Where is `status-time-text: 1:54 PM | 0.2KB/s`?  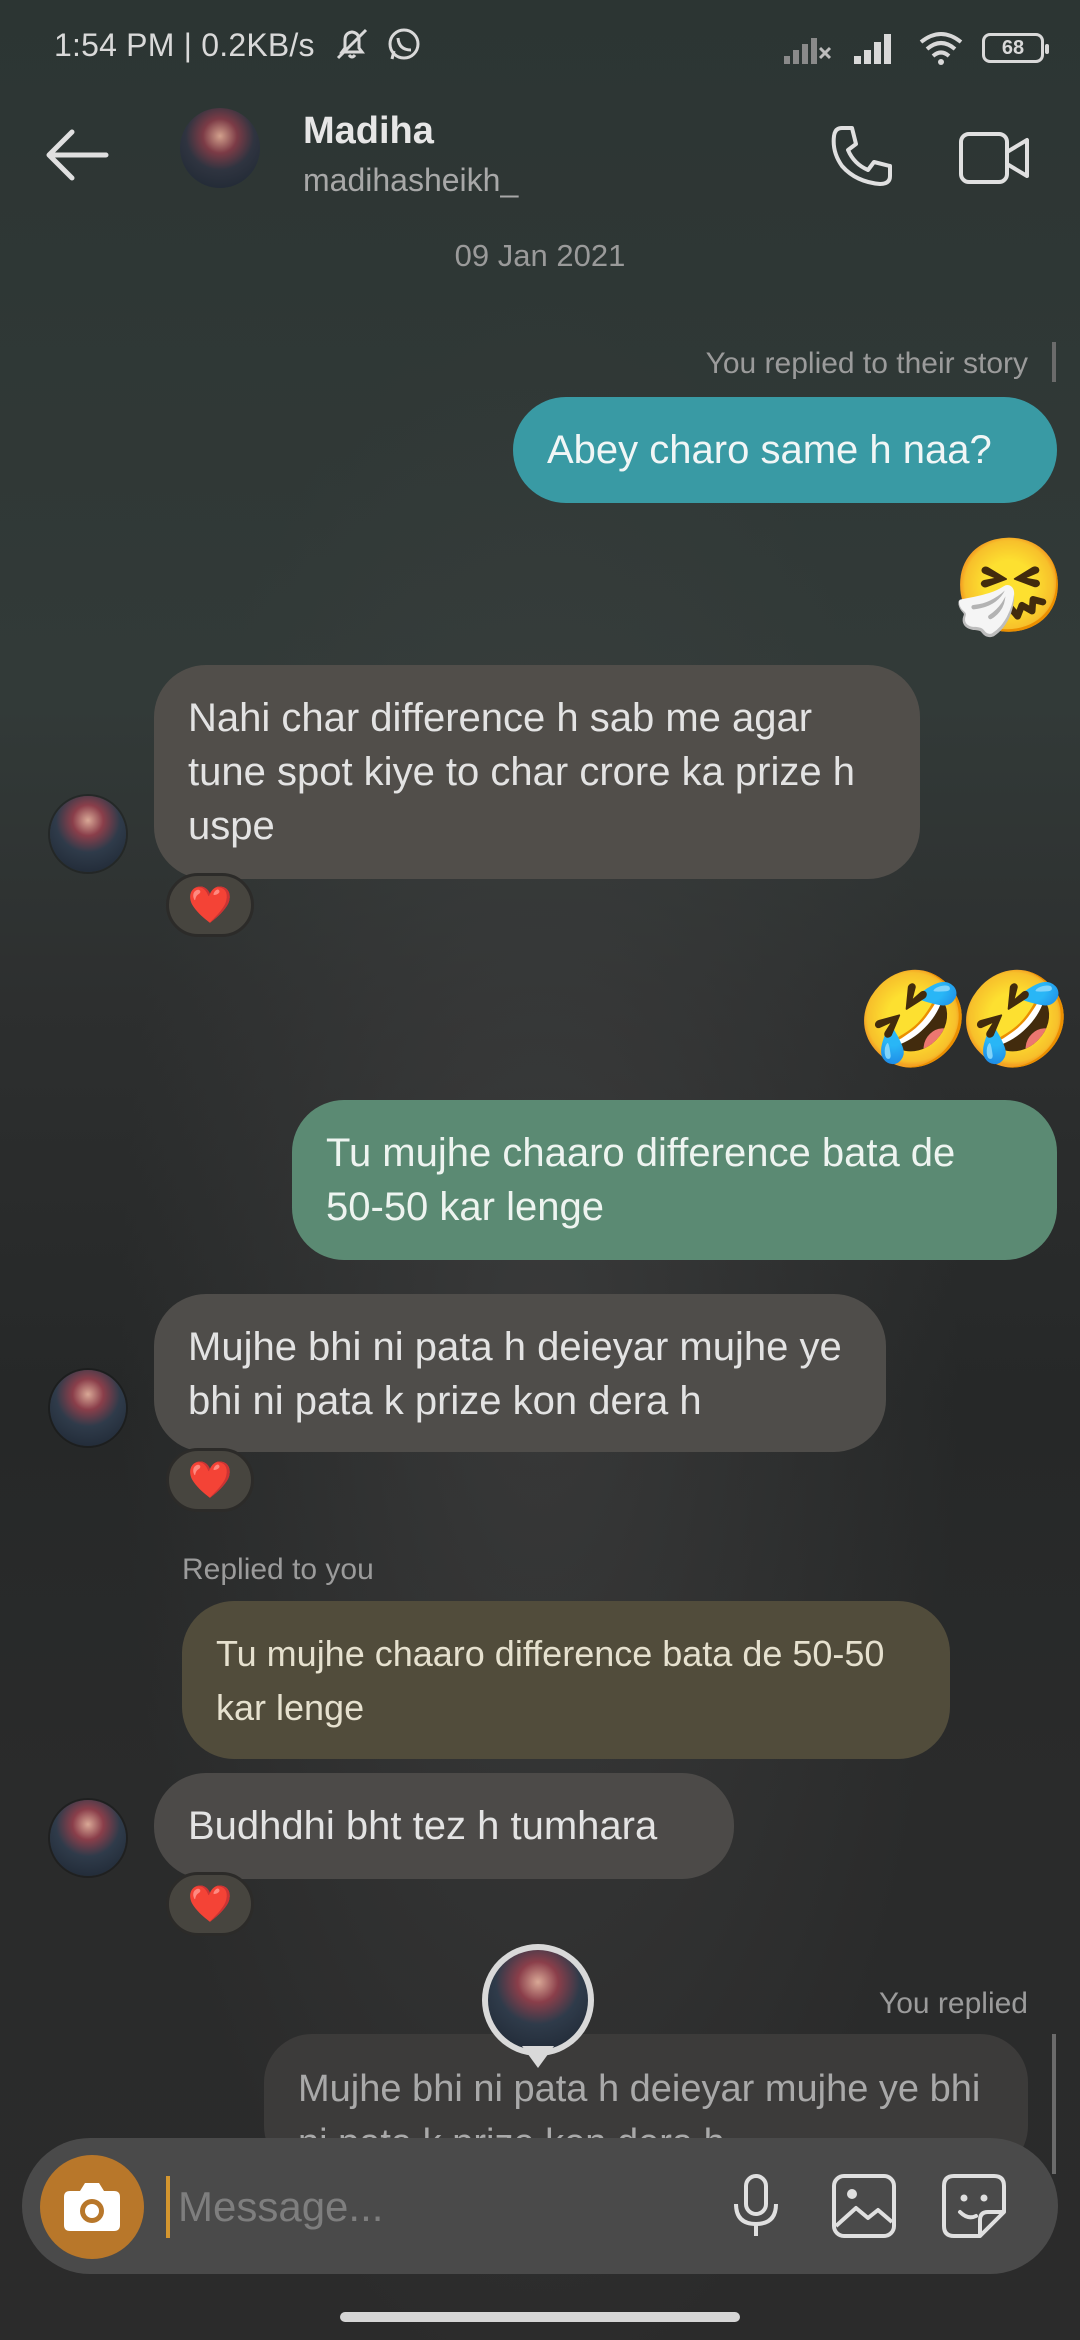 status-time-text: 1:54 PM | 0.2KB/s is located at coordinates (184, 45).